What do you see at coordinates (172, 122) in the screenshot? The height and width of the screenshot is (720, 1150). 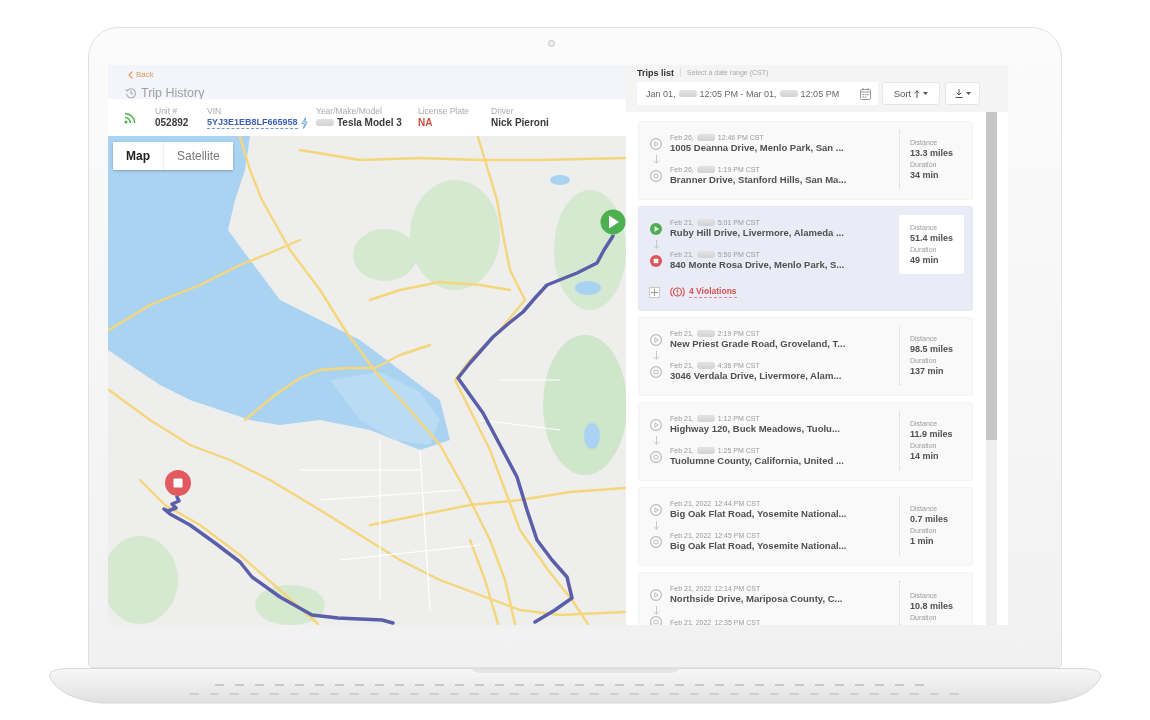 I see `info-value: 052892` at bounding box center [172, 122].